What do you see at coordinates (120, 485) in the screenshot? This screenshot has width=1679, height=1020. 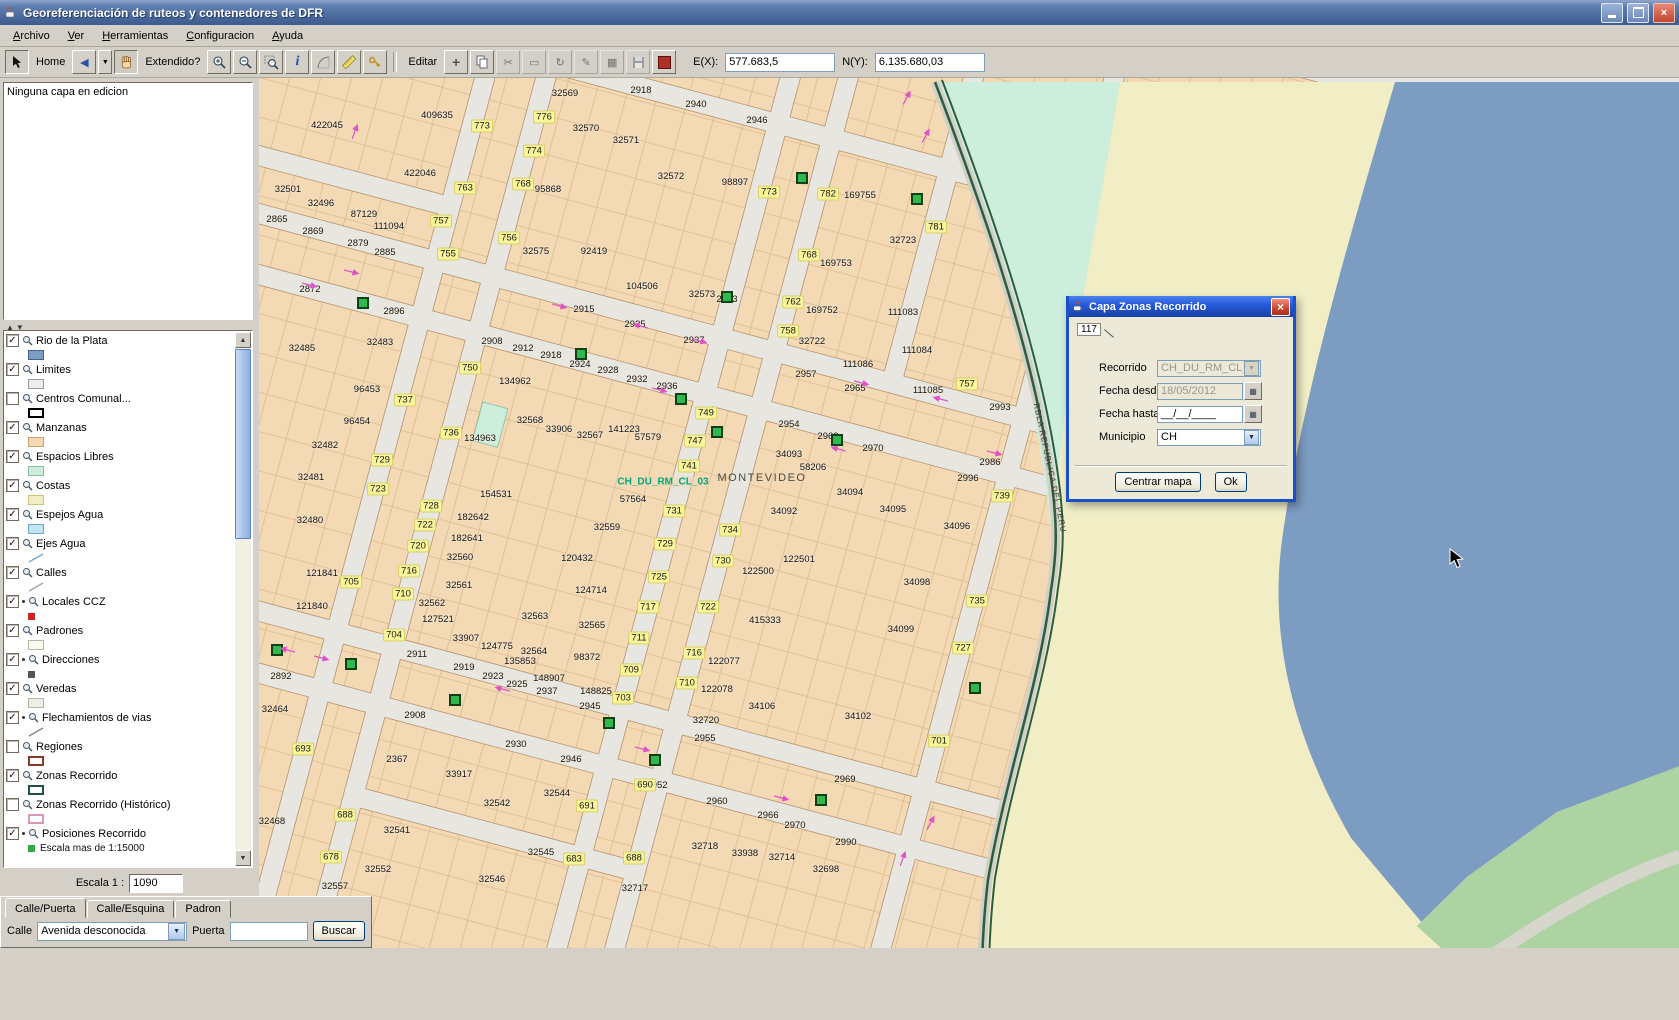 I see `layer-item-costas: ✓ Costas` at bounding box center [120, 485].